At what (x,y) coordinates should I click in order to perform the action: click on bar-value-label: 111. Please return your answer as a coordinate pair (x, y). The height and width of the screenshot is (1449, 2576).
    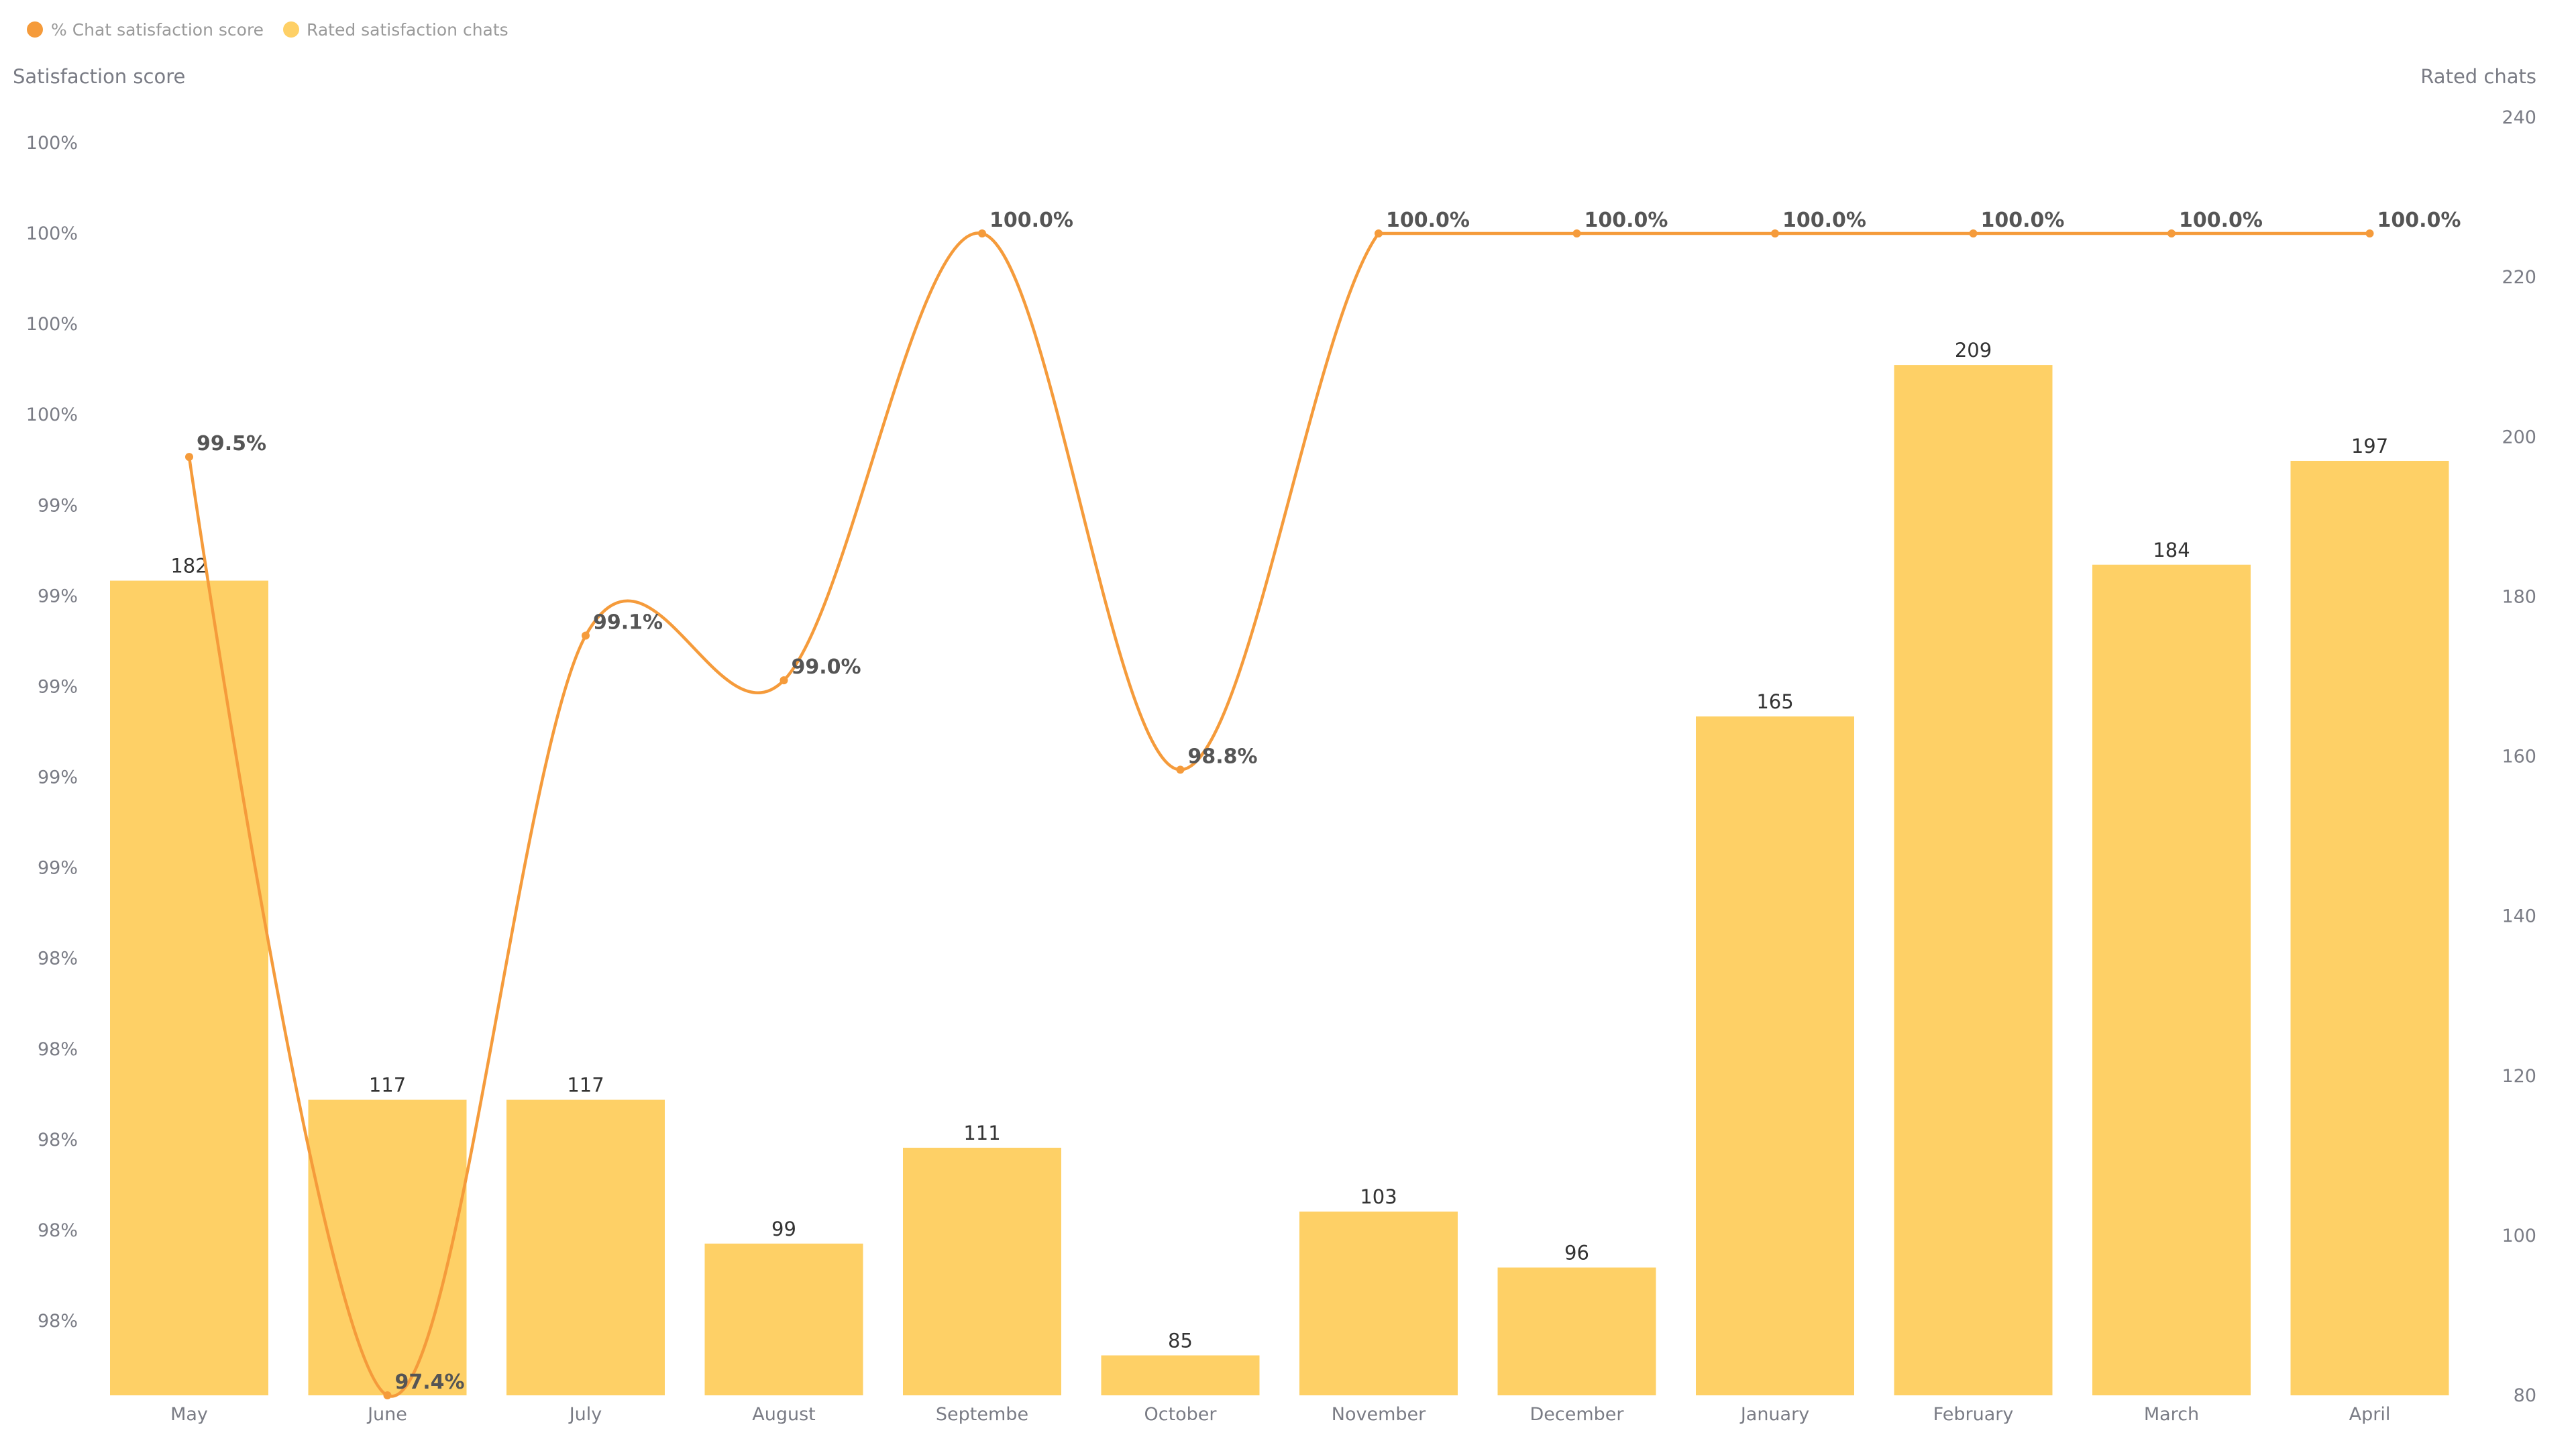
    Looking at the image, I should click on (981, 1133).